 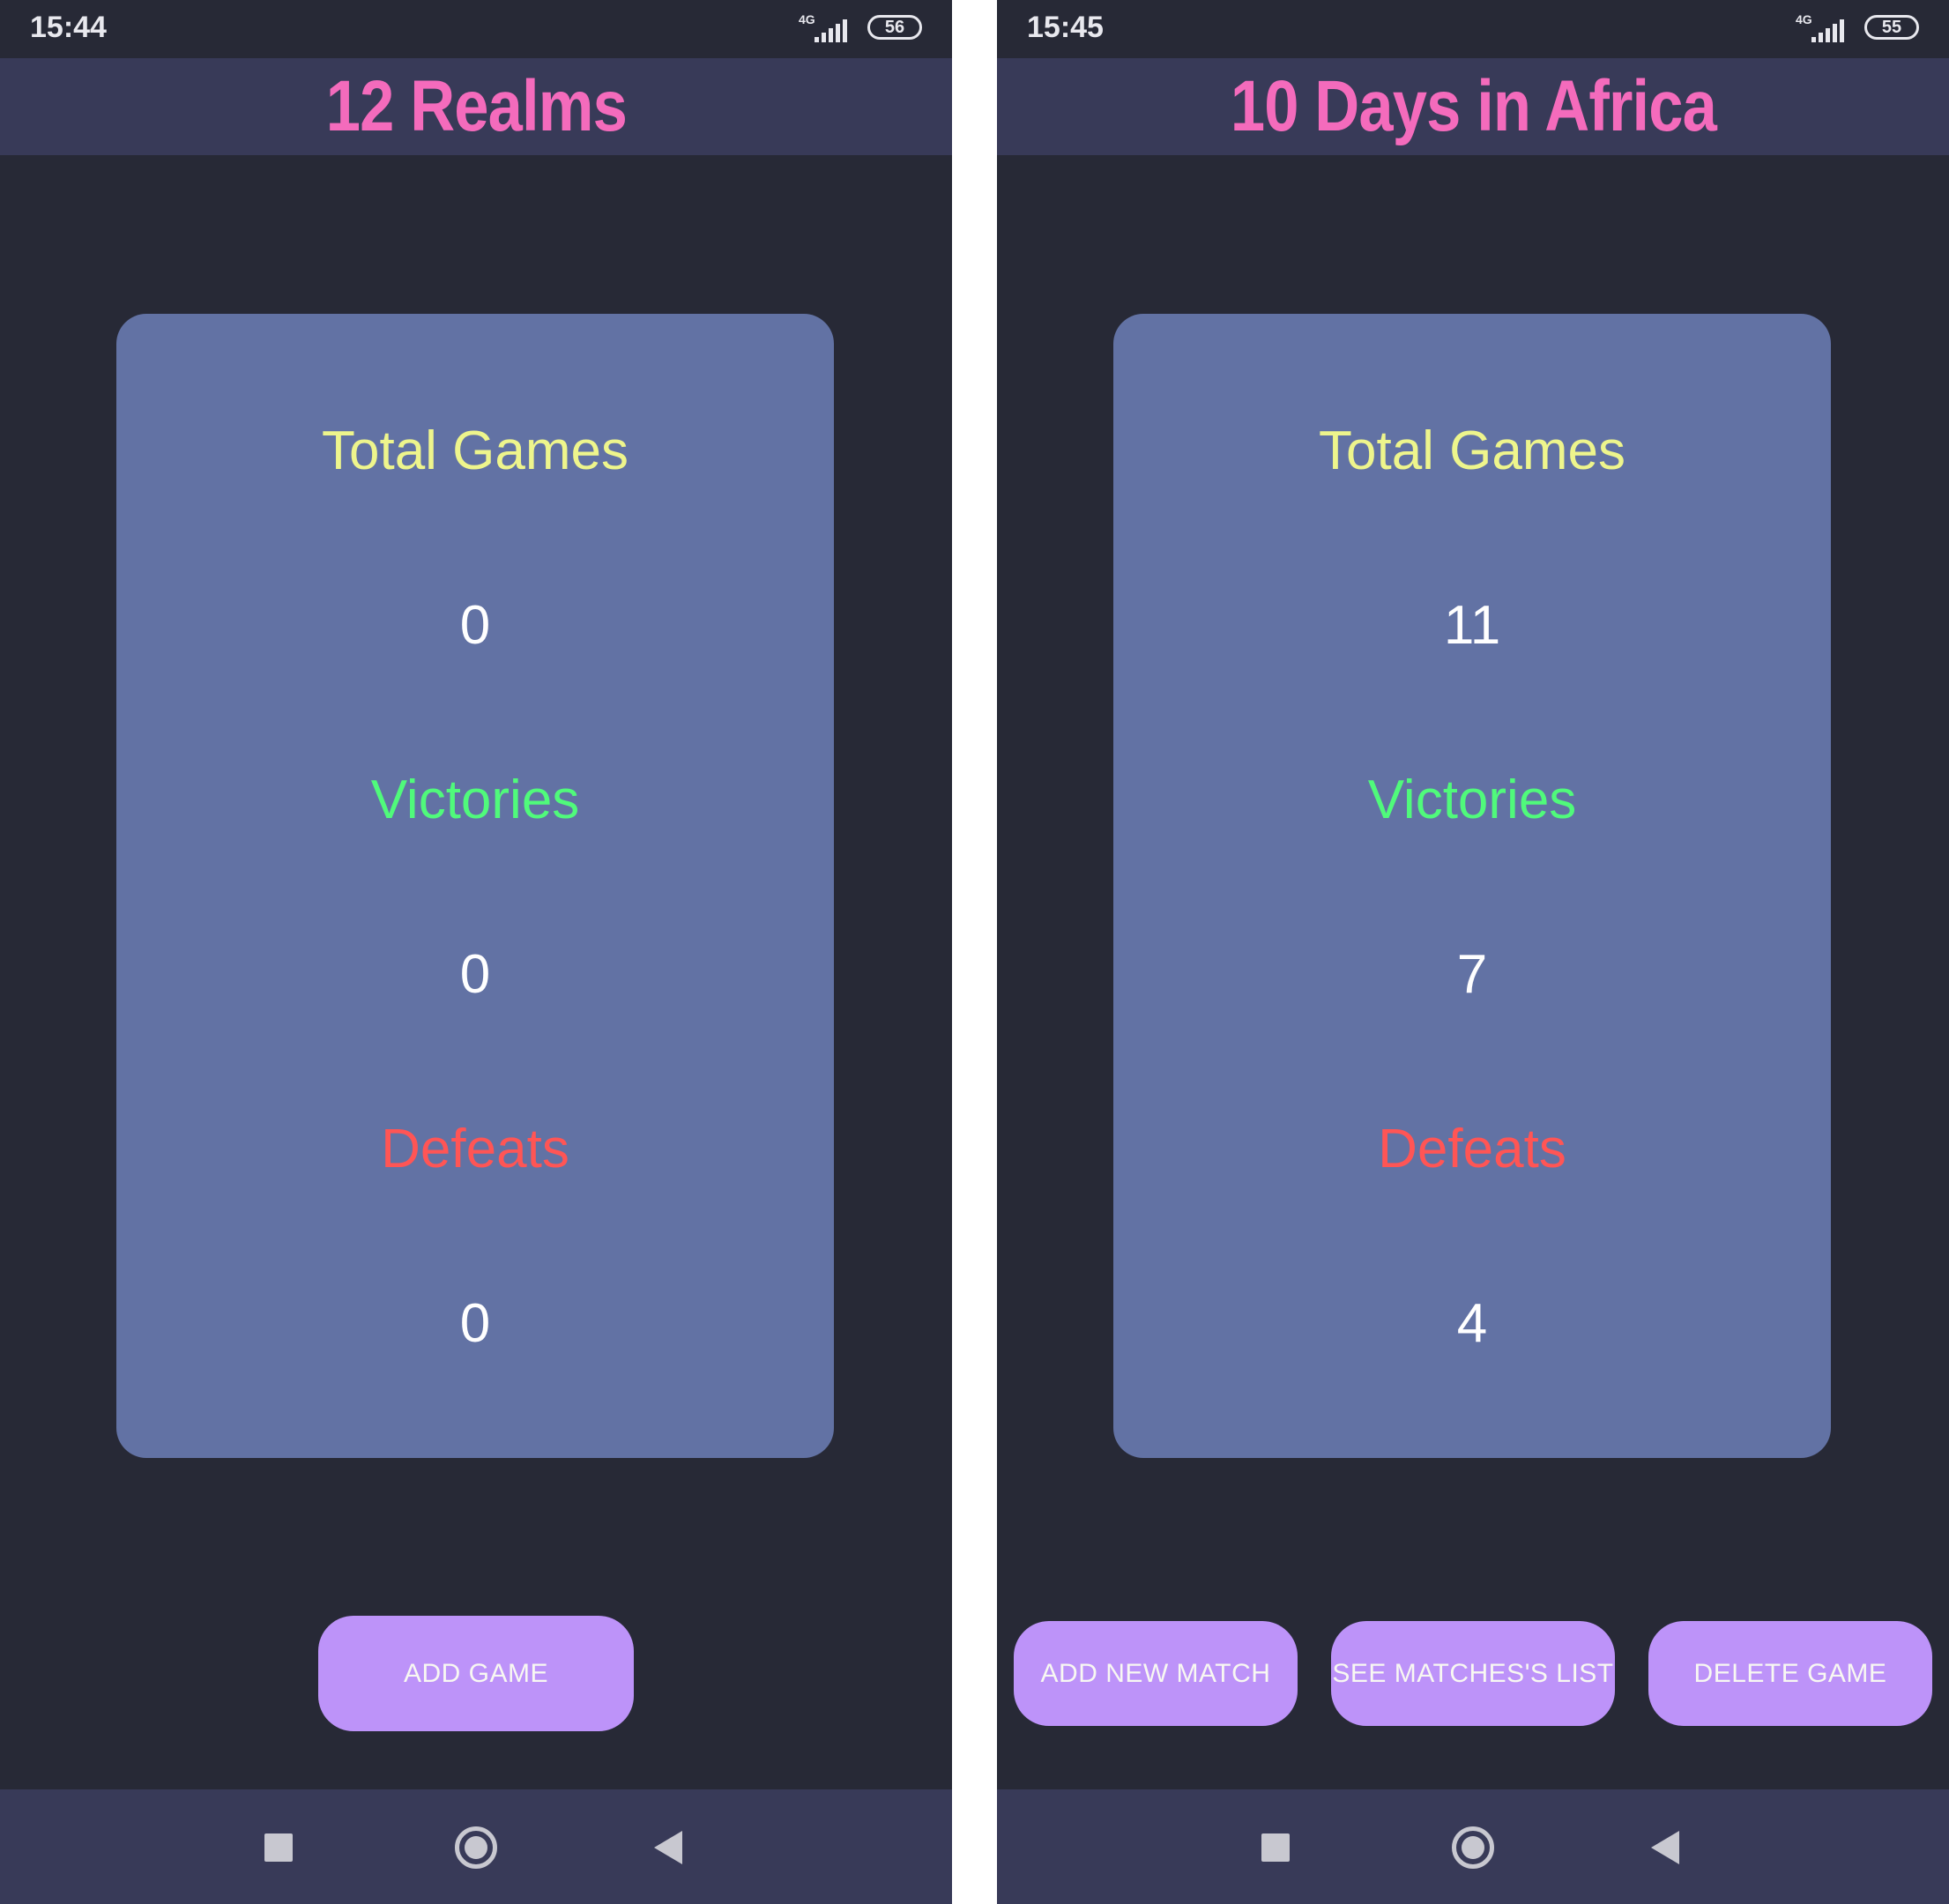 What do you see at coordinates (1473, 1674) in the screenshot?
I see `see-matches-list-button: SEE MATCHES'S LIST` at bounding box center [1473, 1674].